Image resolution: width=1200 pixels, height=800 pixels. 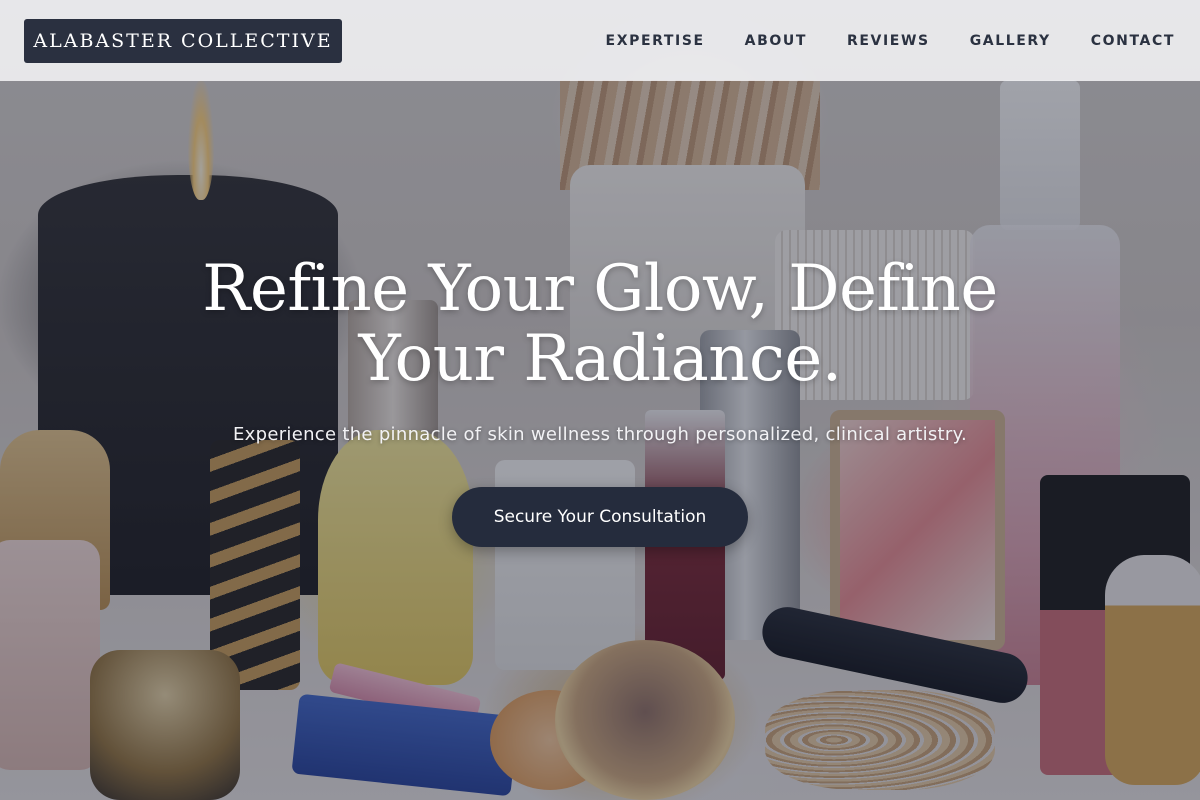 What do you see at coordinates (776, 41) in the screenshot?
I see `nav-link-about: ABOUT` at bounding box center [776, 41].